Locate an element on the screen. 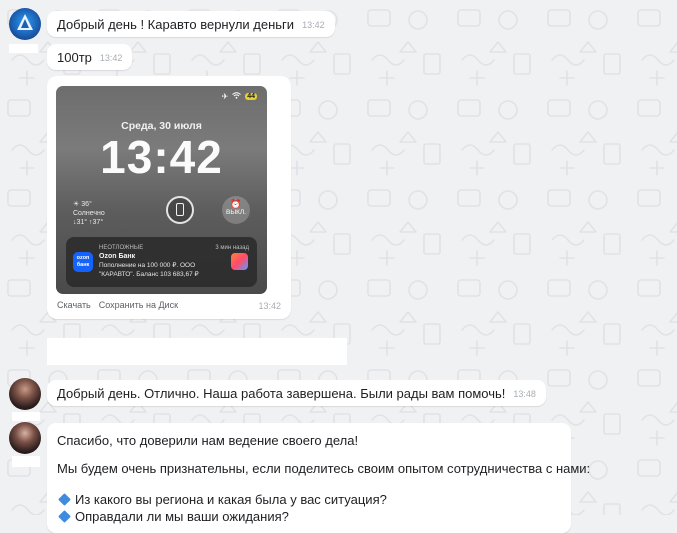 Image resolution: width=677 pixels, height=533 pixels. sender-name-redacted is located at coordinates (23, 48).